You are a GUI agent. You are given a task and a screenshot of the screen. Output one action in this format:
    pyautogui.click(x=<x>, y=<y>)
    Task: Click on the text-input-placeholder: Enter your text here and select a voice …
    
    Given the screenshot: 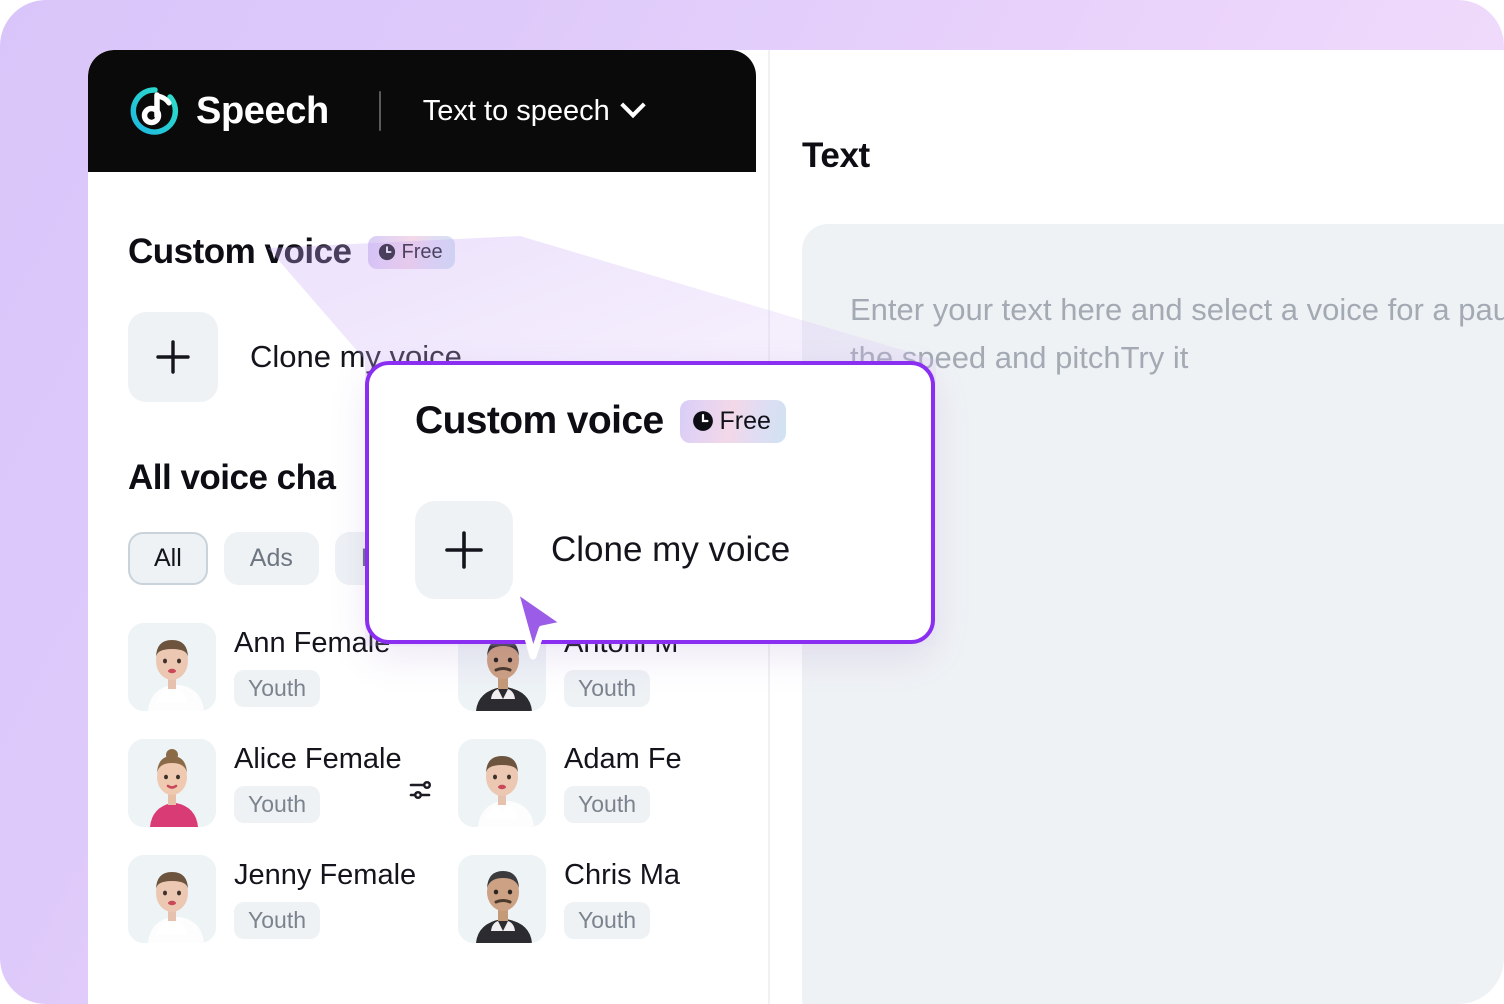 What is the action you would take?
    pyautogui.click(x=1177, y=334)
    